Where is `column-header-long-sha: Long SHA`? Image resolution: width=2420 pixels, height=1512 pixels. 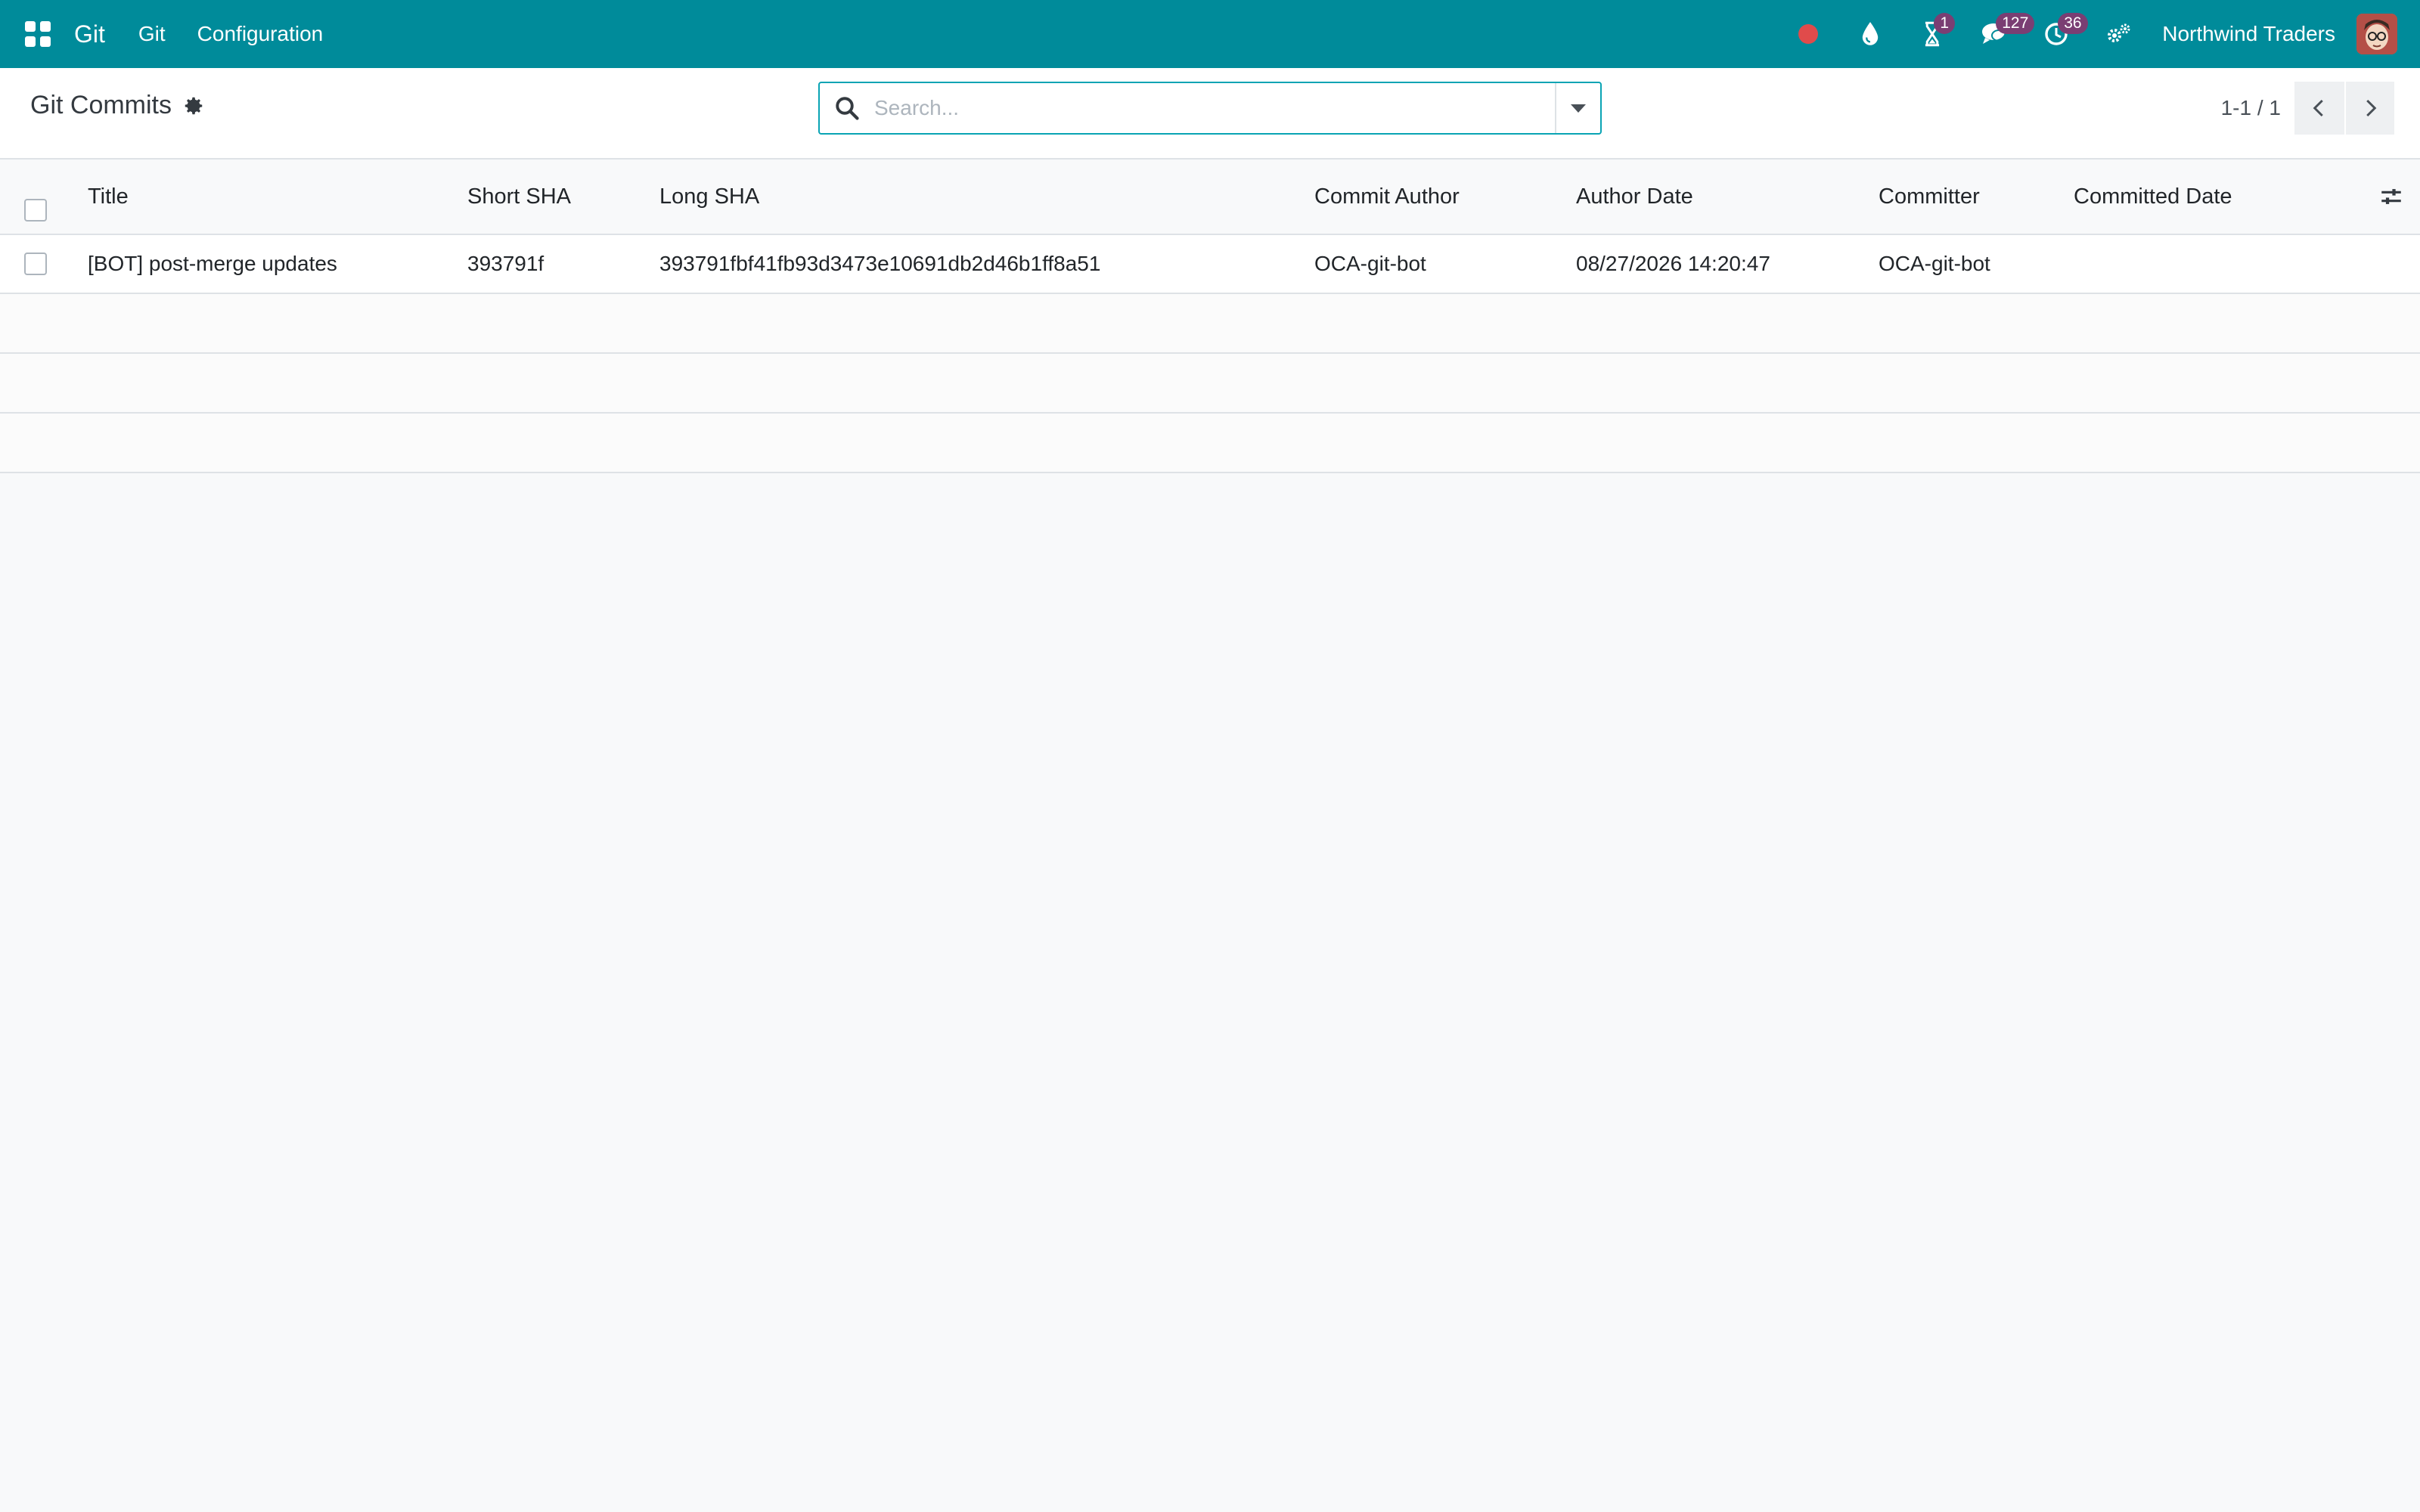
column-header-long-sha: Long SHA is located at coordinates (709, 197).